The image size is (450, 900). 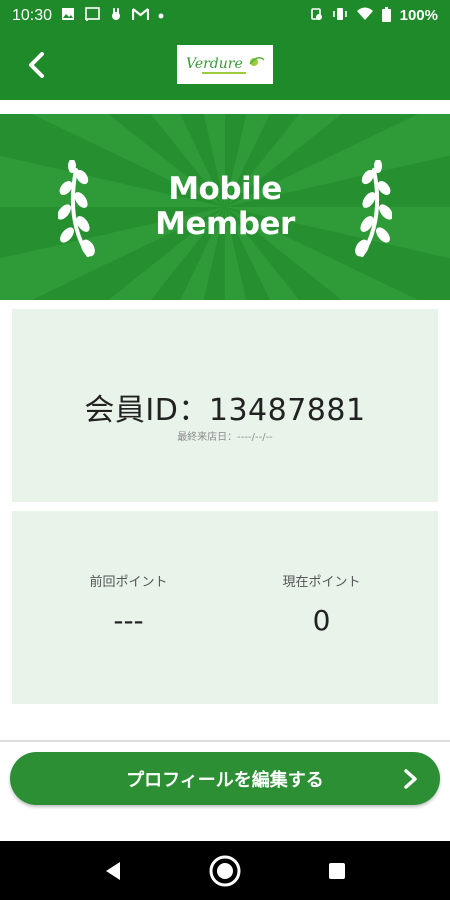 I want to click on current-points: 現在ポイント 0, so click(x=321, y=604).